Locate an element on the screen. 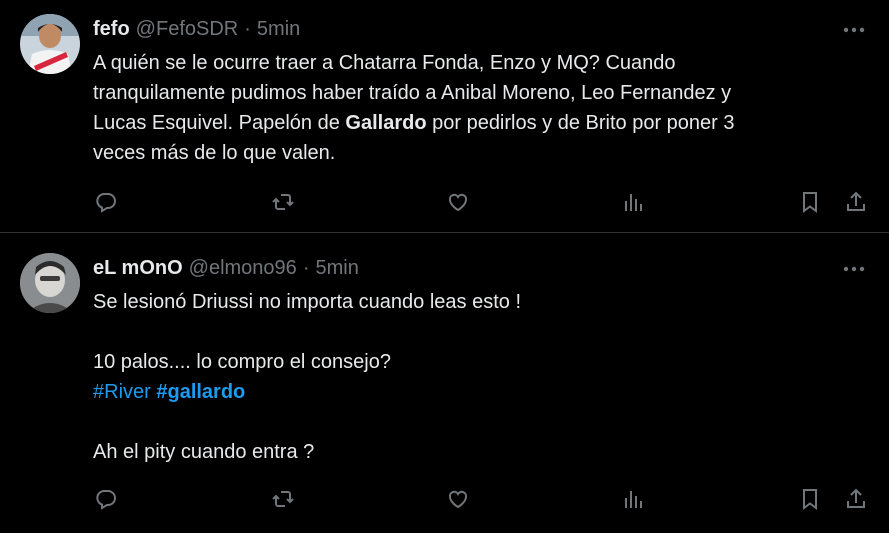 The height and width of the screenshot is (533, 889). tweet-text-line: #River #gallardo is located at coordinates (473, 392).